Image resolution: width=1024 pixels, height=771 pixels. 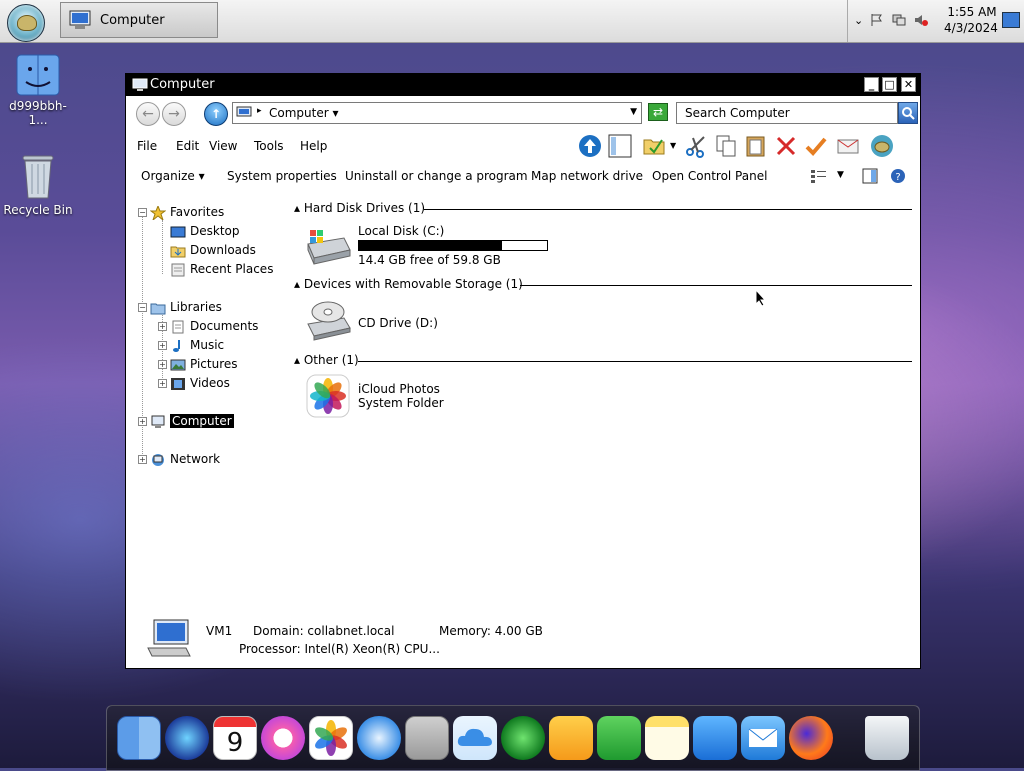 What do you see at coordinates (840, 175) in the screenshot?
I see `view-dropdown-icon: ▼` at bounding box center [840, 175].